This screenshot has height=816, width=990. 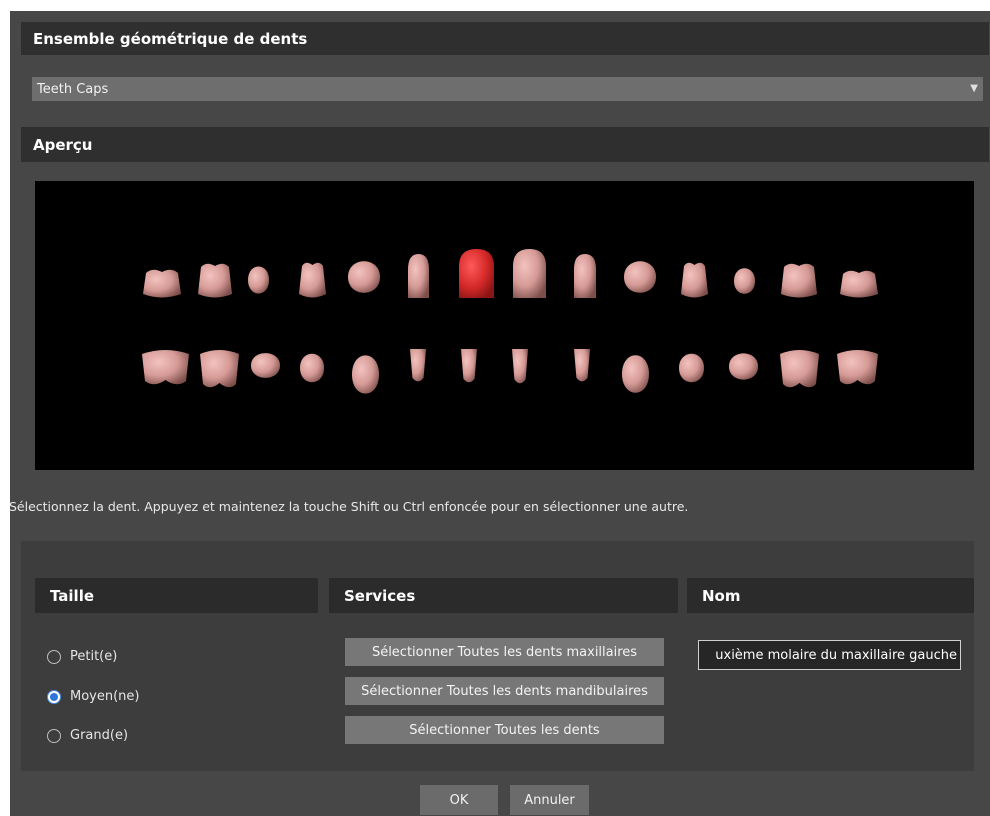 I want to click on chevron-down-icon: ▼, so click(x=974, y=88).